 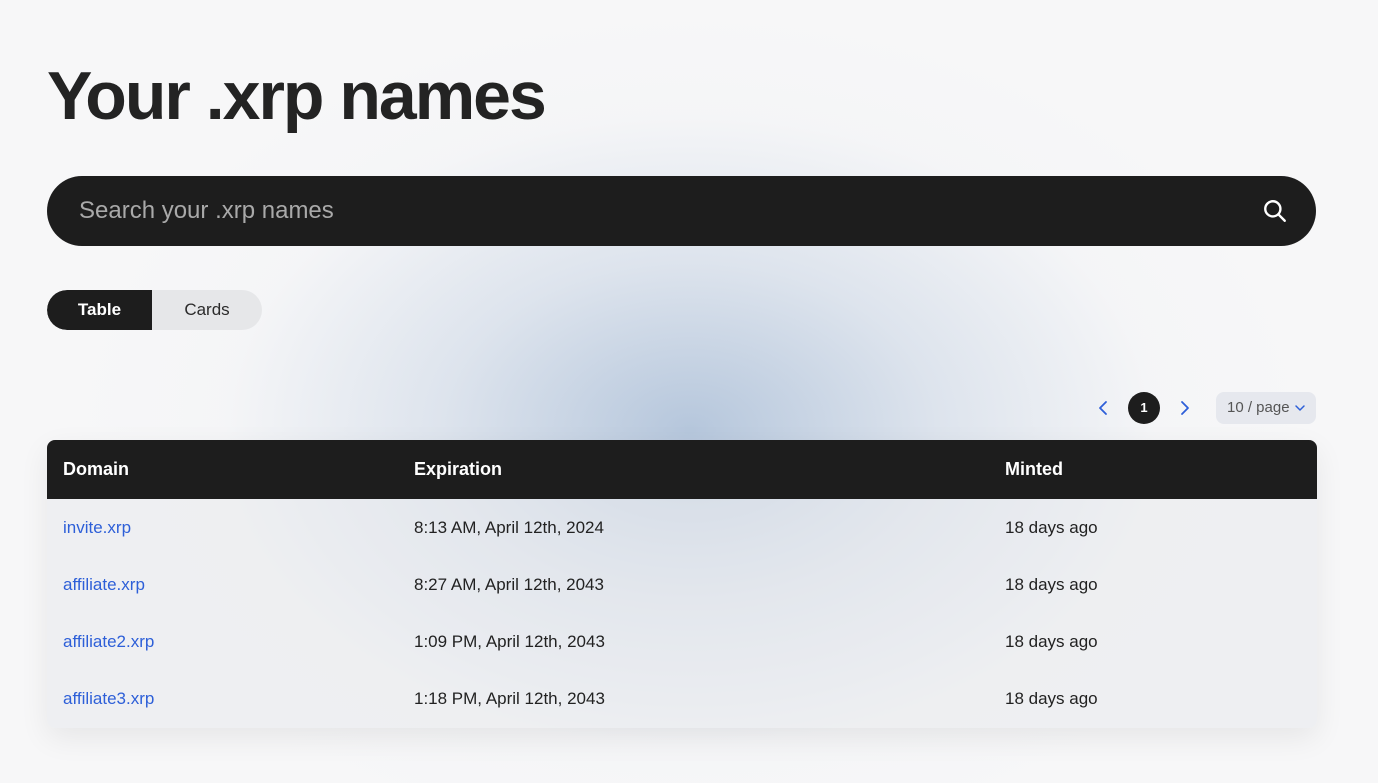 I want to click on expiration-cell: 8:13 AM, April 12th, 2024, so click(x=509, y=527).